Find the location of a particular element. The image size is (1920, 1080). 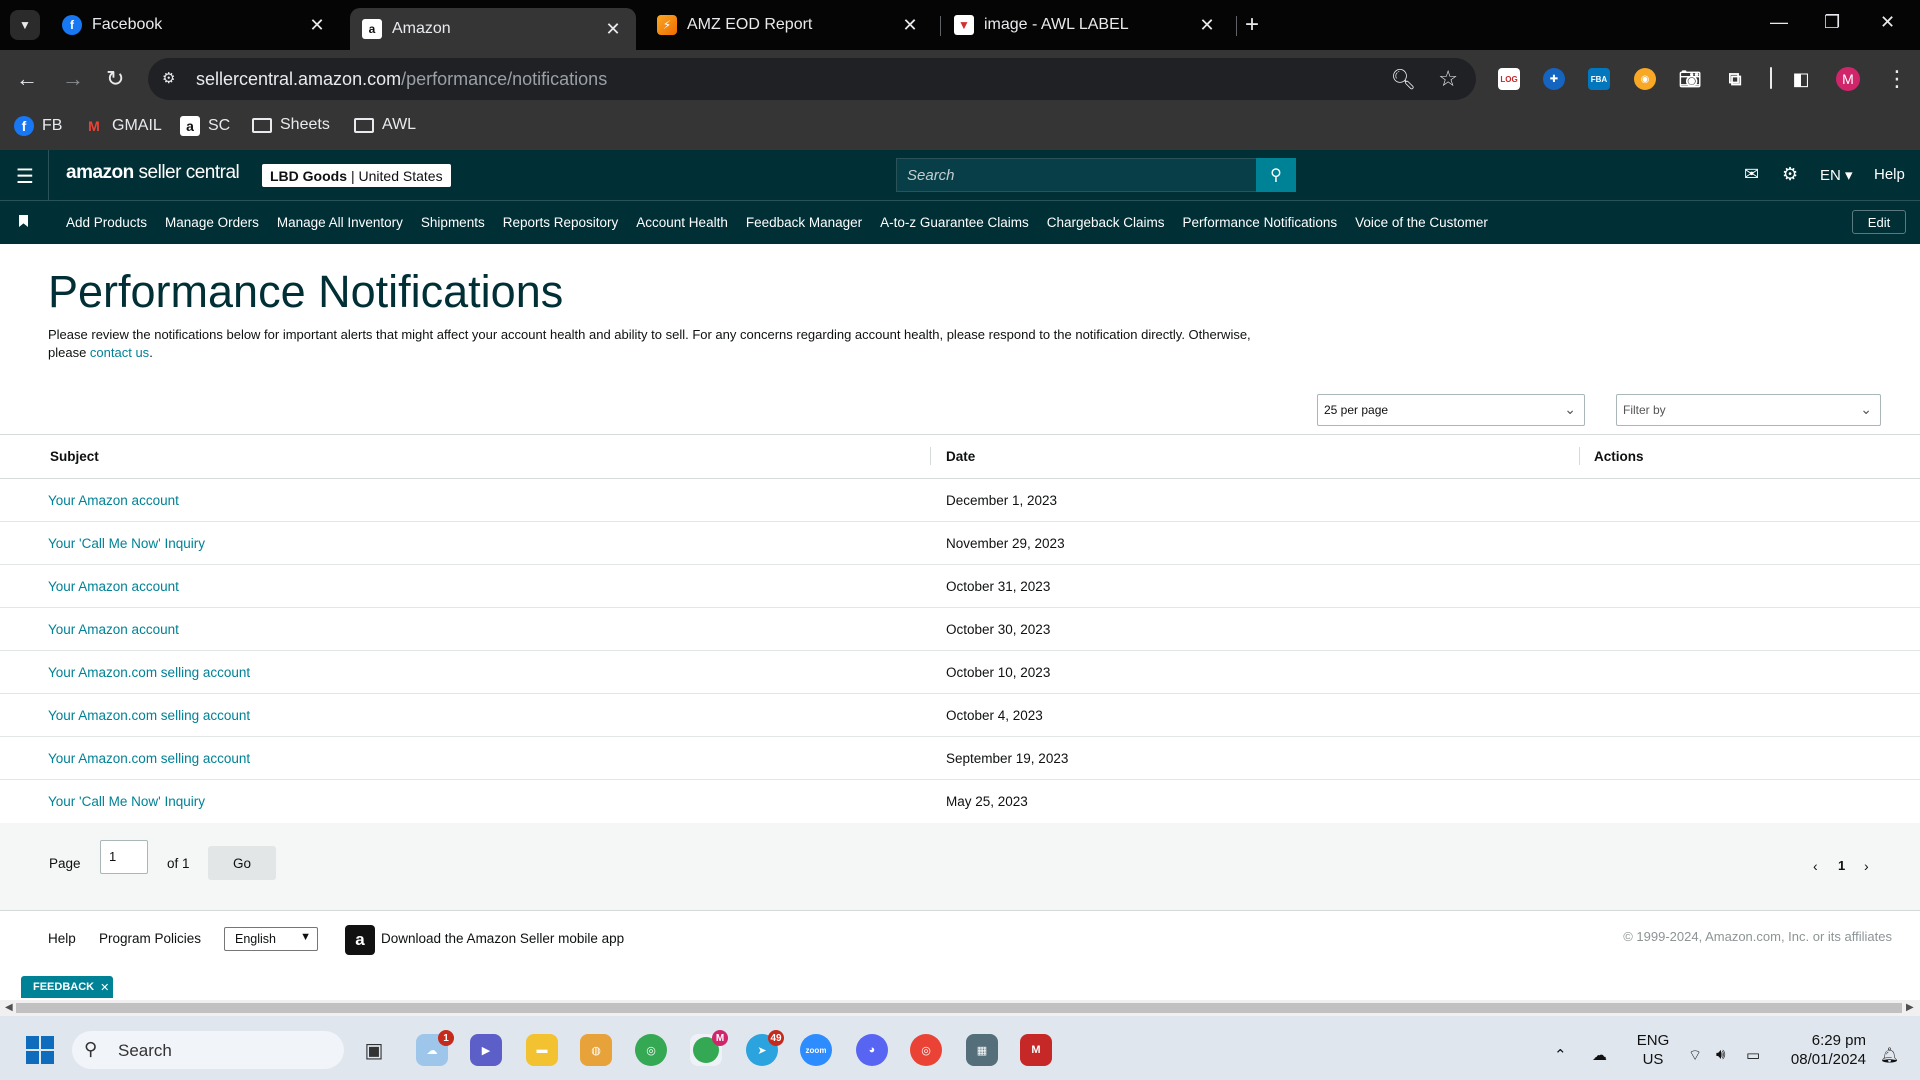

task-view-icon: ▣ is located at coordinates (374, 1050).